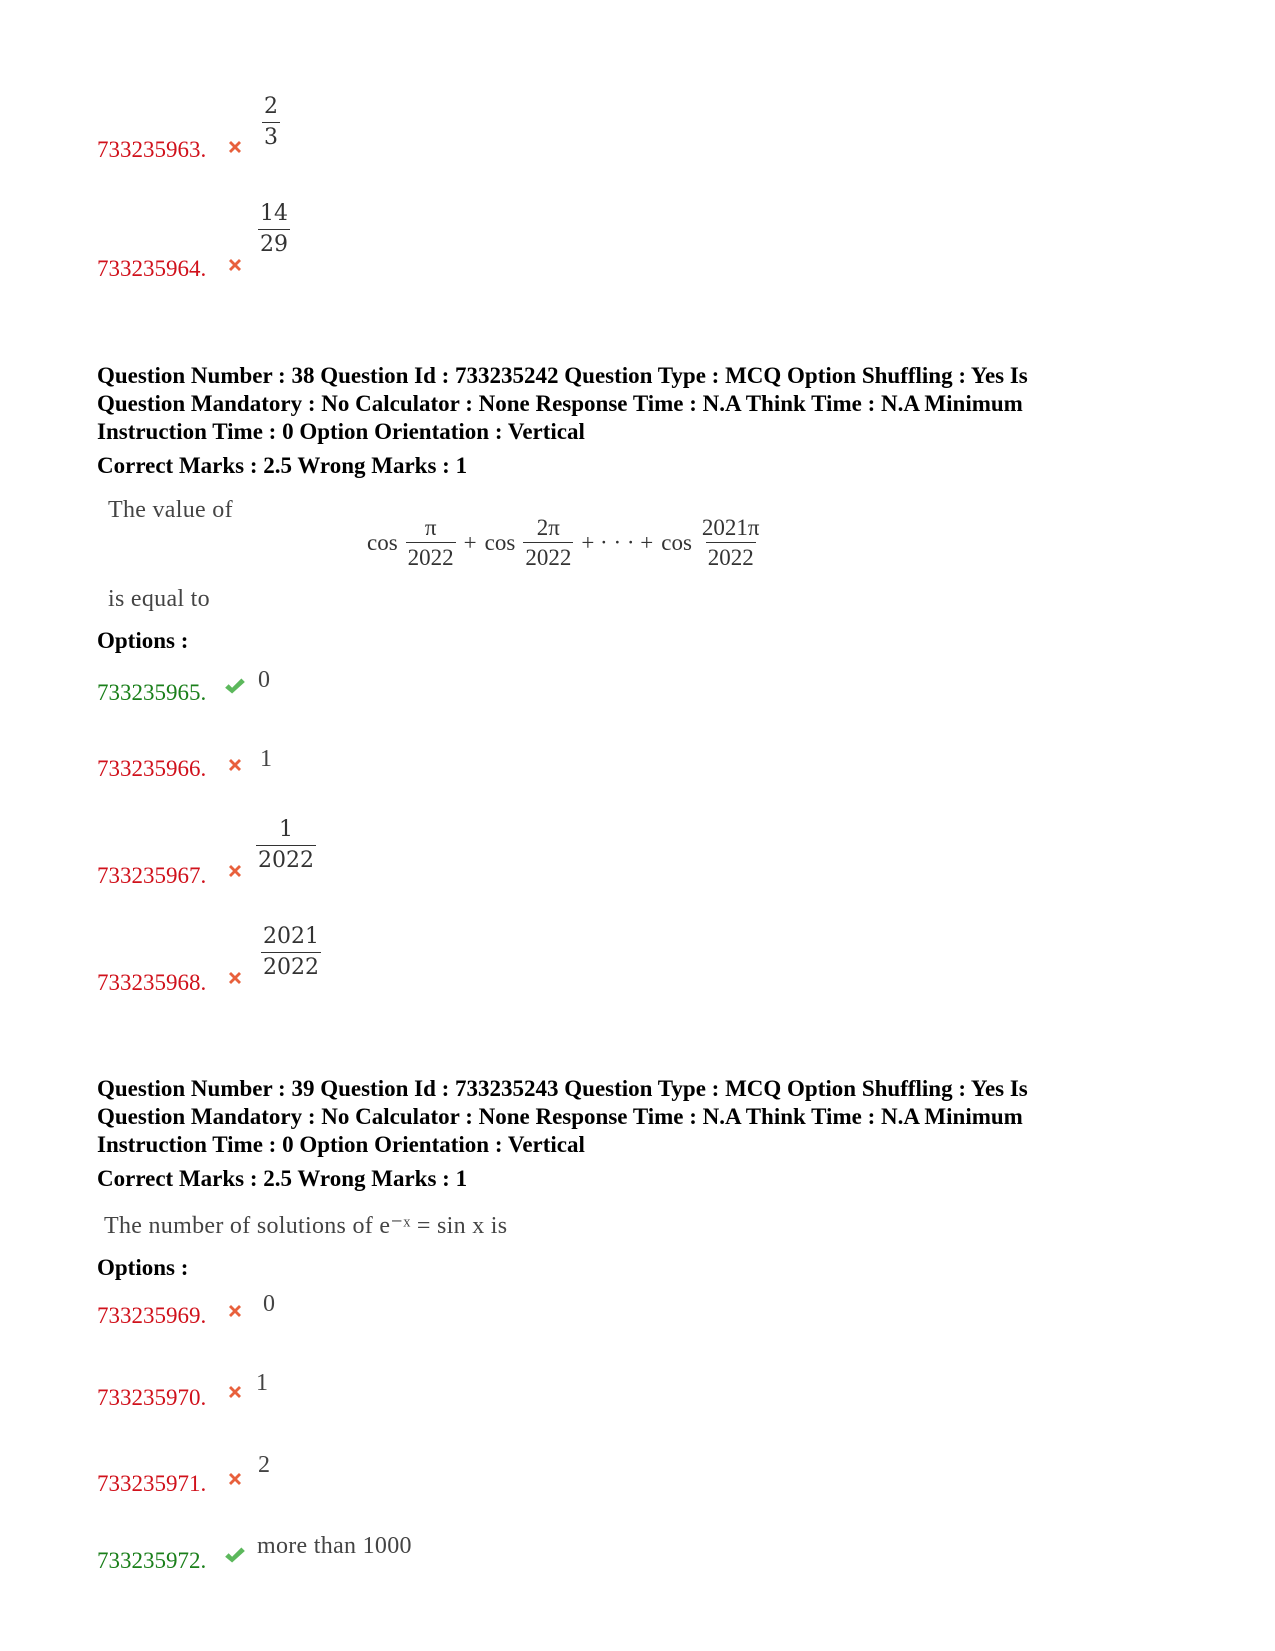 This screenshot has width=1275, height=1651. What do you see at coordinates (470, 542) in the screenshot?
I see `plus-operator: +` at bounding box center [470, 542].